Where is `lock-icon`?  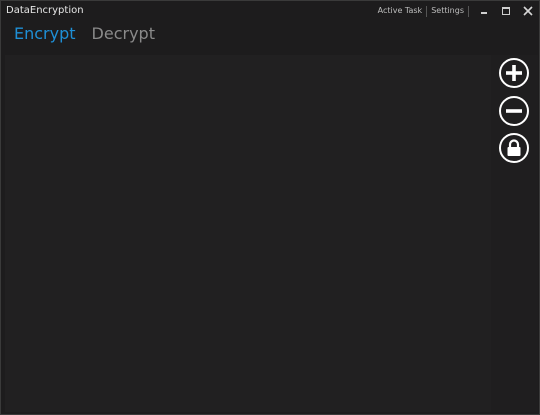 lock-icon is located at coordinates (514, 147).